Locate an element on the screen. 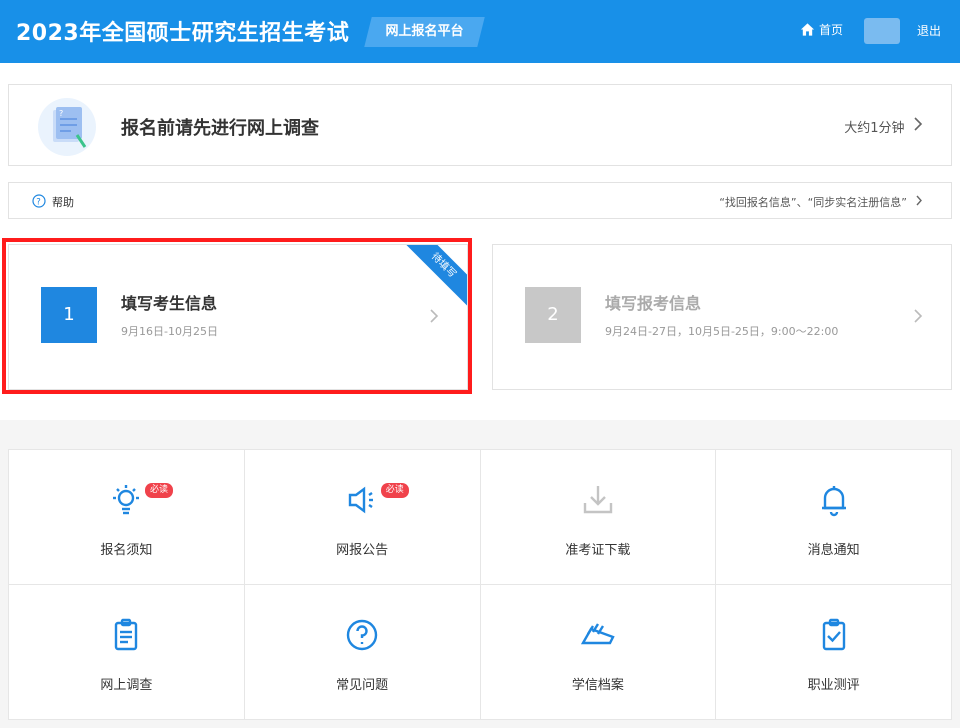 This screenshot has width=960, height=728. help-circle-icon: ? is located at coordinates (39, 201).